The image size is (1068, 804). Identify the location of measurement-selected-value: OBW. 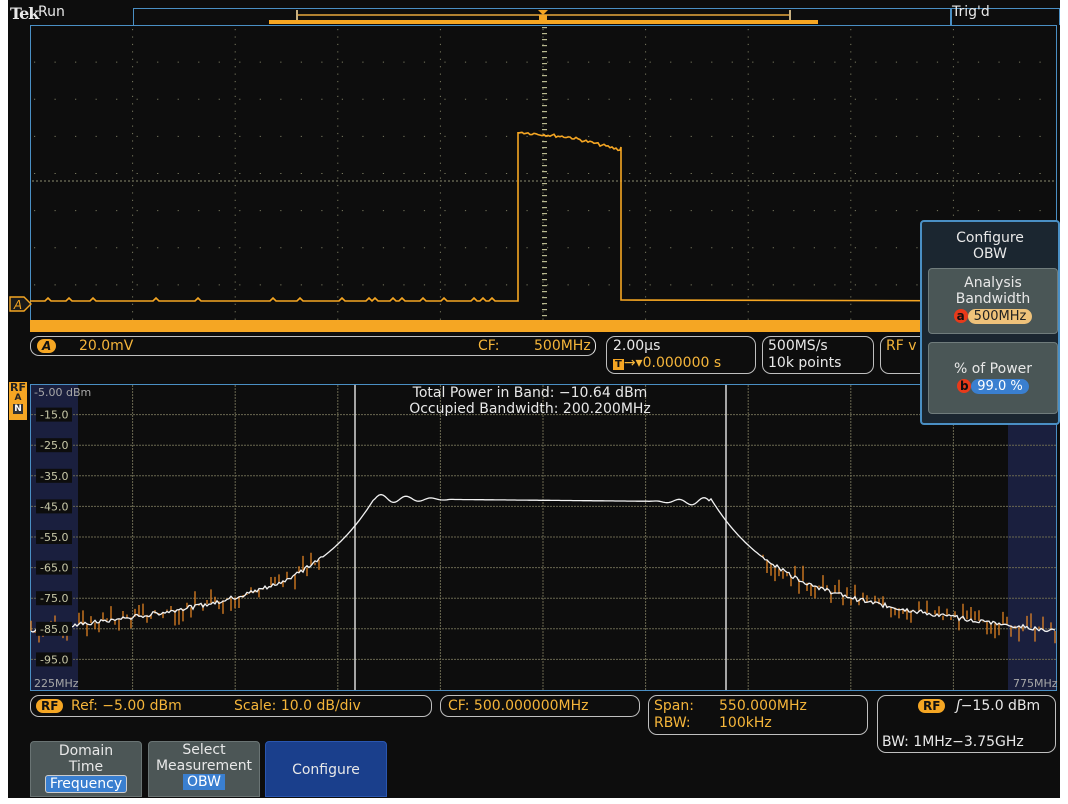
(204, 782).